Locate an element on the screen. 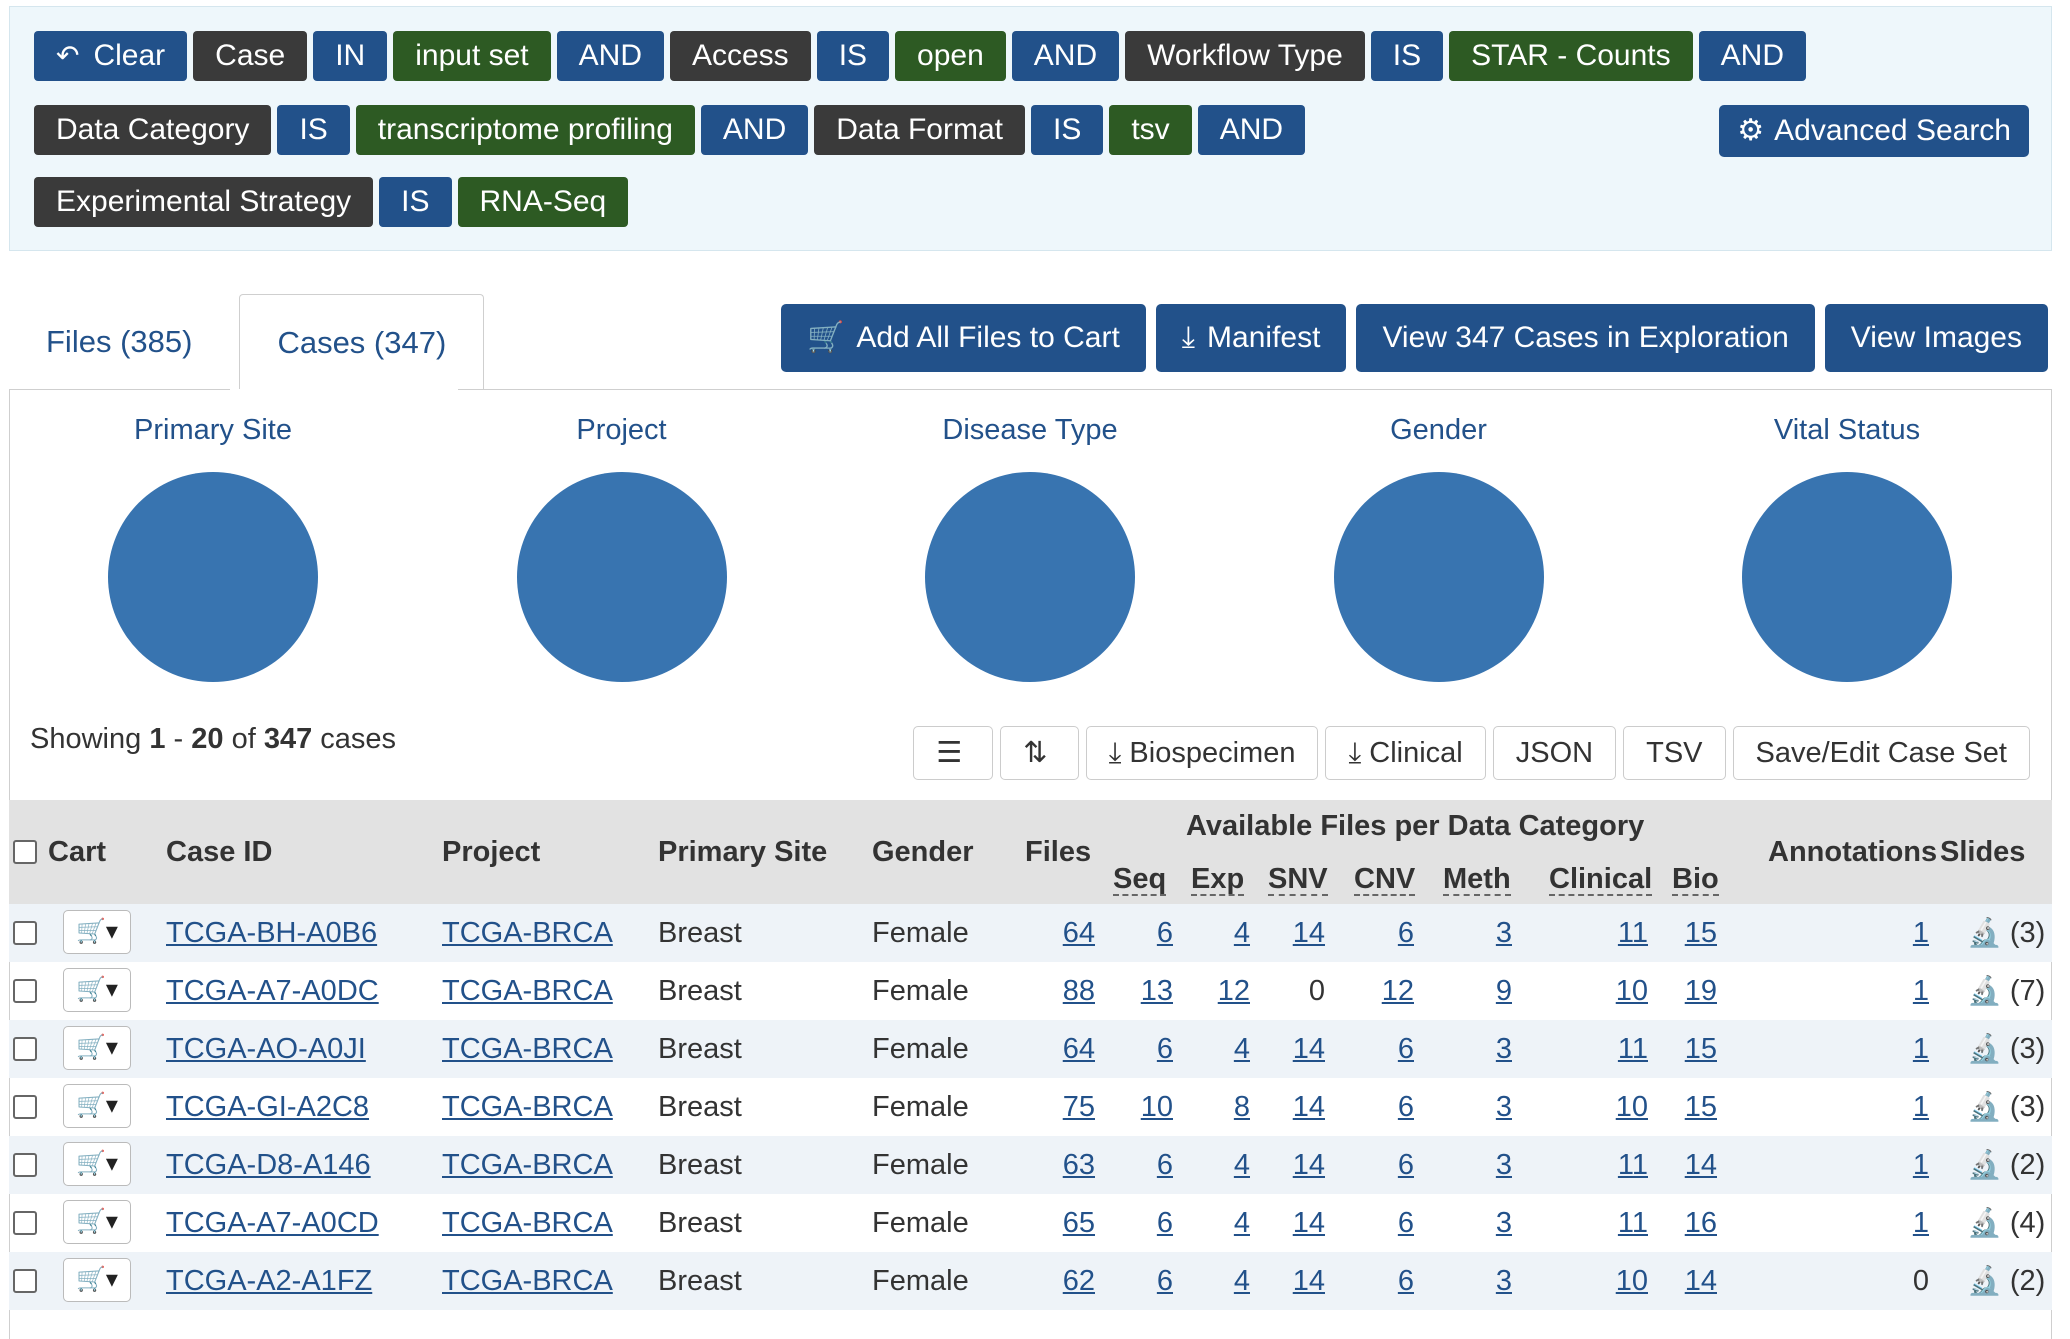  header-snv: SNV is located at coordinates (1298, 880).